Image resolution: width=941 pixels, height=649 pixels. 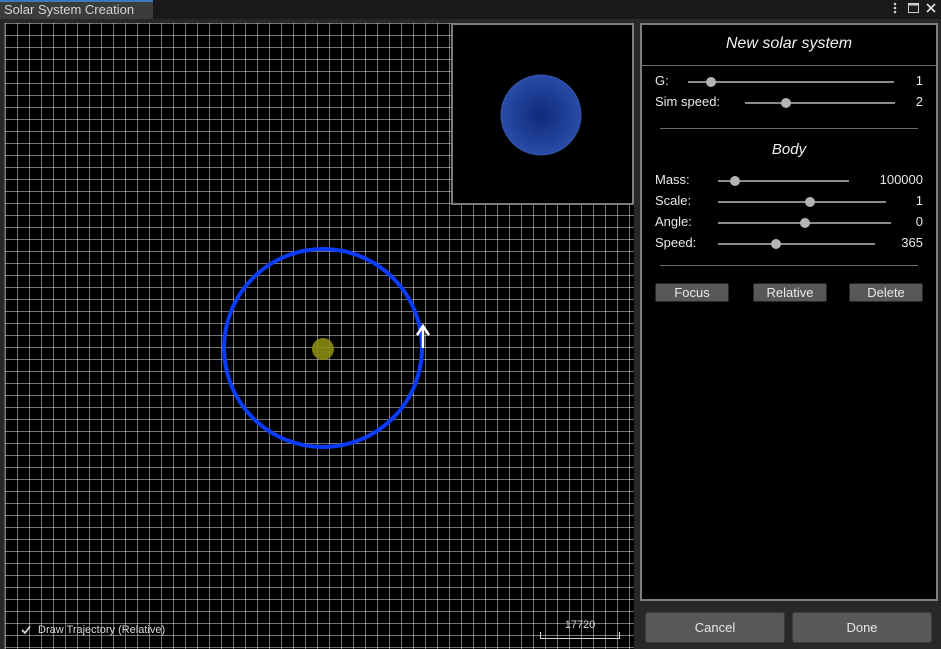 What do you see at coordinates (886, 292) in the screenshot?
I see `delete-button: Delete` at bounding box center [886, 292].